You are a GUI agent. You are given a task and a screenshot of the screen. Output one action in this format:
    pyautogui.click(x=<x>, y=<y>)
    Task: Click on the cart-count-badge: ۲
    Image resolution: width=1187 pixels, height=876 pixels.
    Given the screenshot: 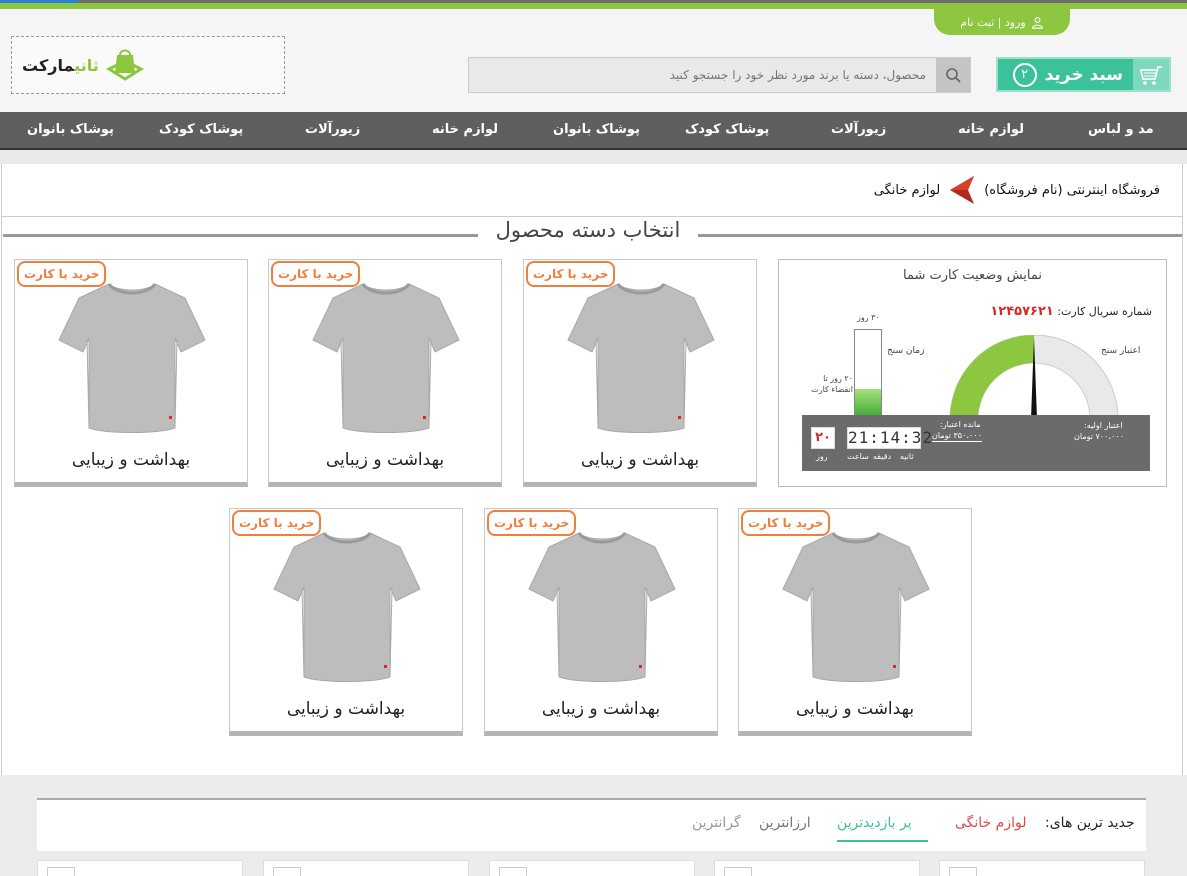 What is the action you would take?
    pyautogui.click(x=1024, y=74)
    